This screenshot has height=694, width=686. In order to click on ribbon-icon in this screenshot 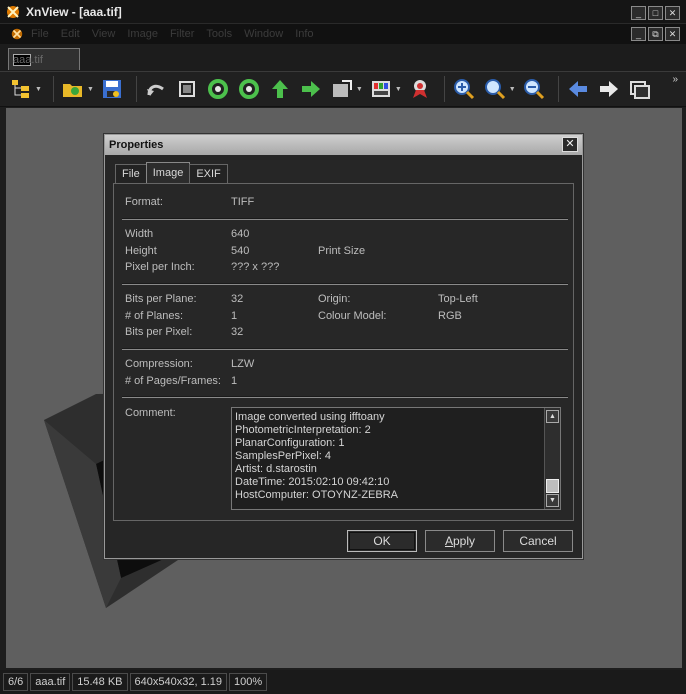, I will do `click(419, 89)`.